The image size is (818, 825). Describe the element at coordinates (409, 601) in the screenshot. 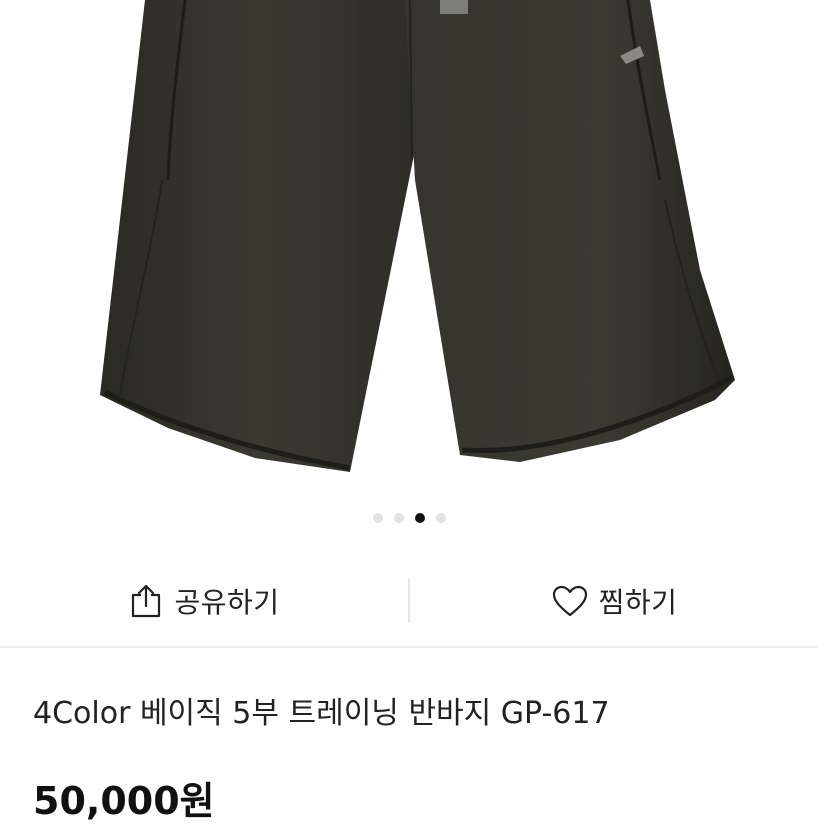

I see `action-bar: 공유하기 찜하기` at that location.